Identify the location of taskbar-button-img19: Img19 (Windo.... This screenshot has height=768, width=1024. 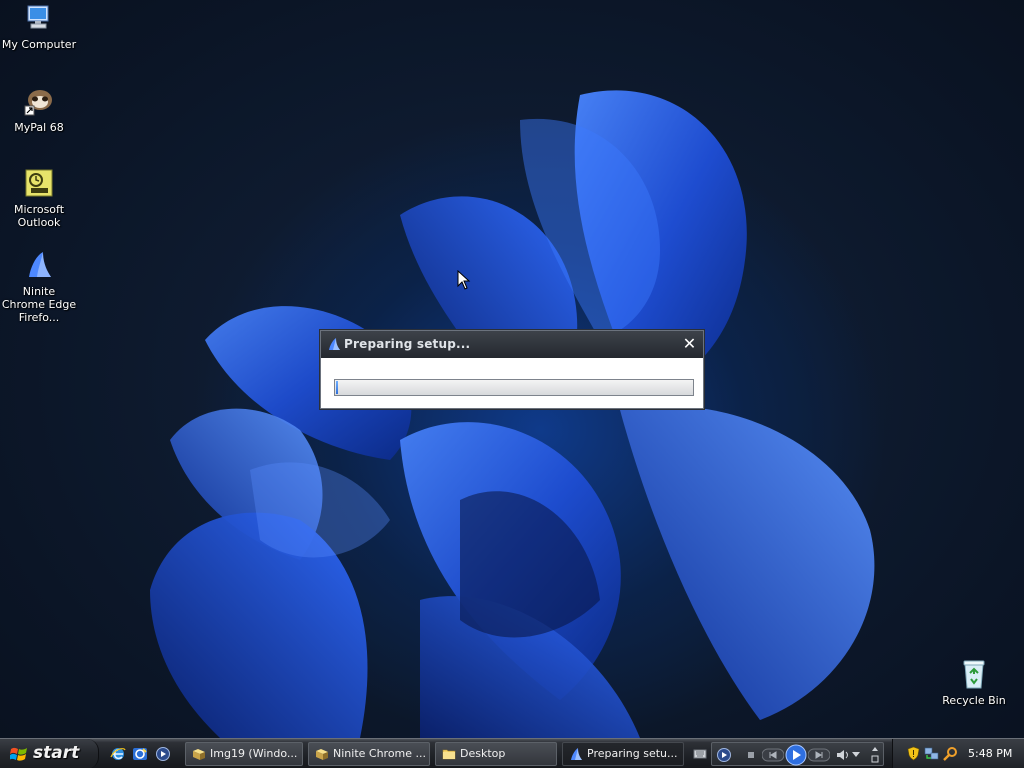
(244, 754).